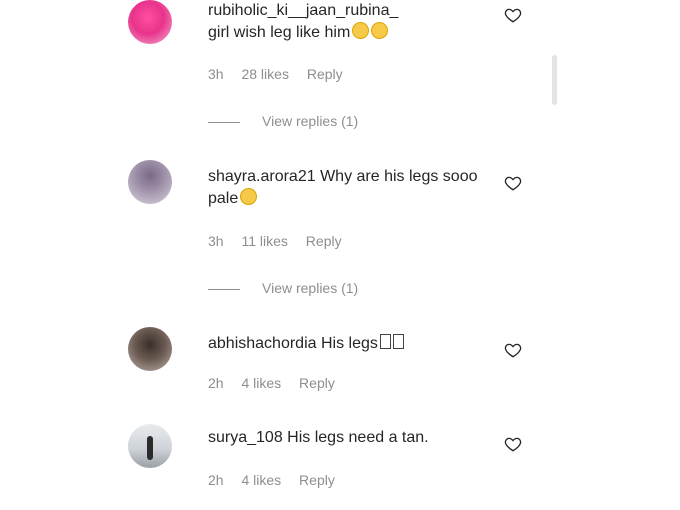 This screenshot has width=680, height=510. I want to click on comment-username: abhishachordia, so click(262, 343).